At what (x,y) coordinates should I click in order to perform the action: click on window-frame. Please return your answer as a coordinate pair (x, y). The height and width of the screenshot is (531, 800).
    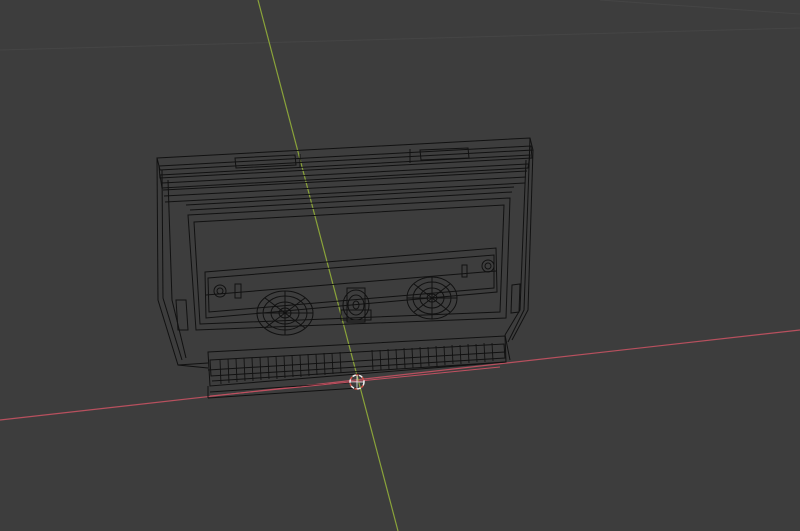
    Looking at the image, I should click on (350, 258).